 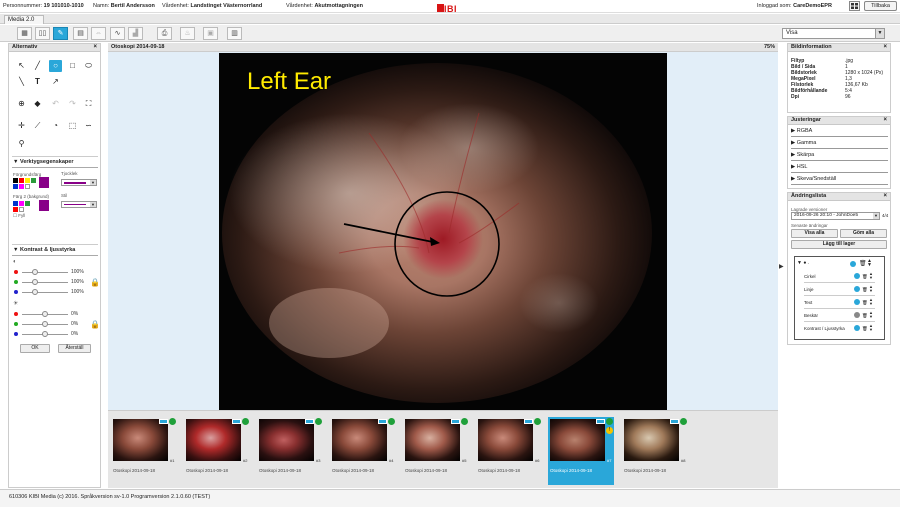 I want to click on layer-item: Beskär 🗑 ▲ ▼, so click(x=839, y=316).